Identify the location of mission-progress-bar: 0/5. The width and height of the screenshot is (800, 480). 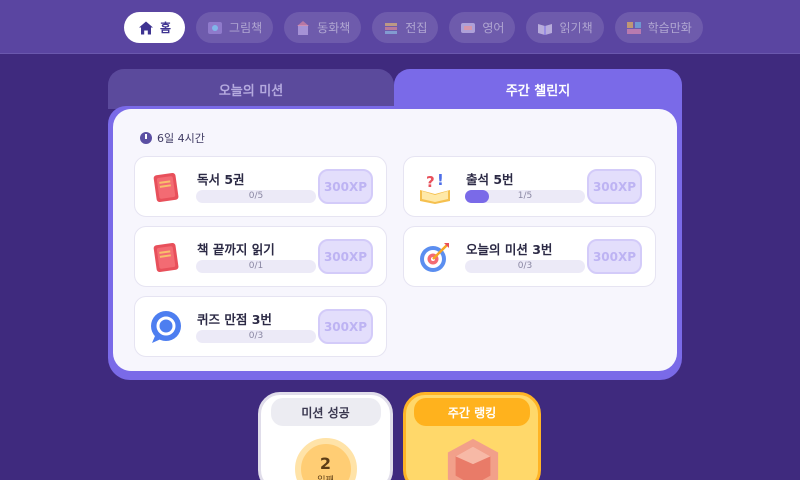
(256, 196).